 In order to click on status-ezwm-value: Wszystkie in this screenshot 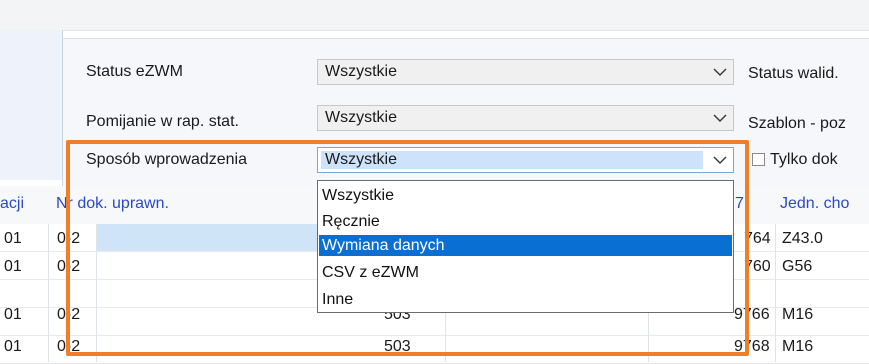, I will do `click(361, 71)`.